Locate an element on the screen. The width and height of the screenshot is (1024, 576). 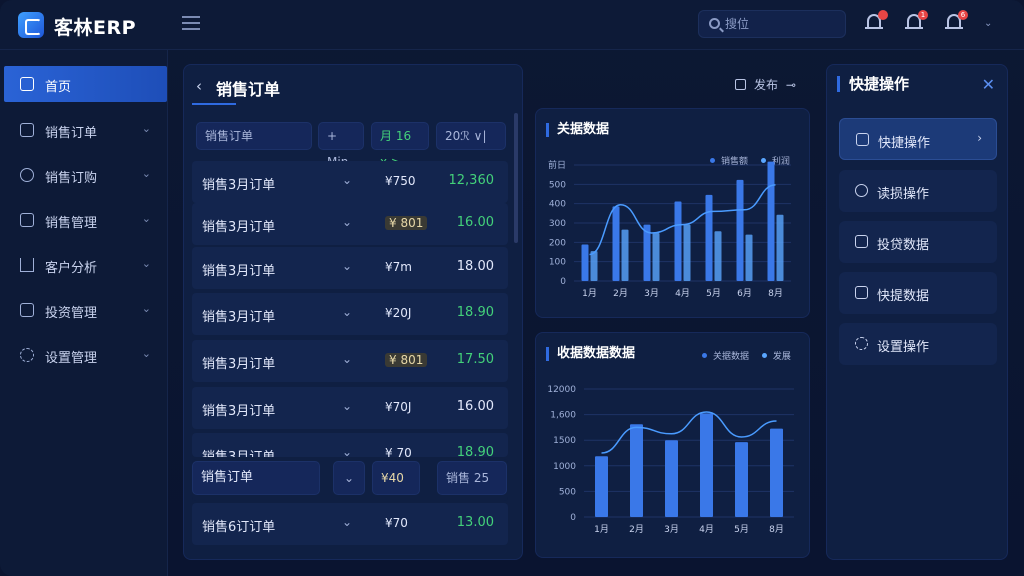
x-tick-label: 5月 is located at coordinates (713, 293).